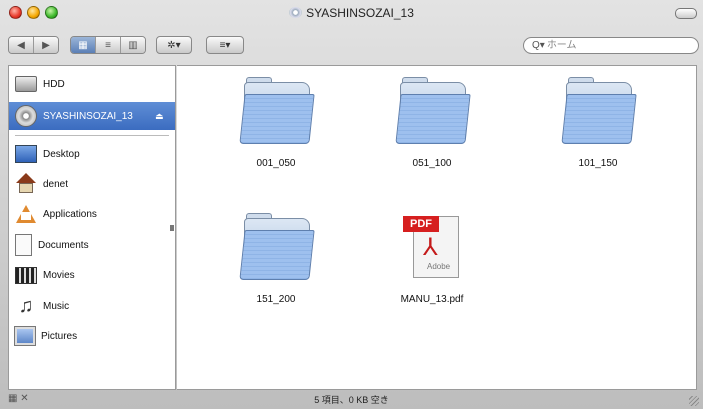 The width and height of the screenshot is (703, 409). I want to click on sidebar-item-music: ♫ Music, so click(92, 306).